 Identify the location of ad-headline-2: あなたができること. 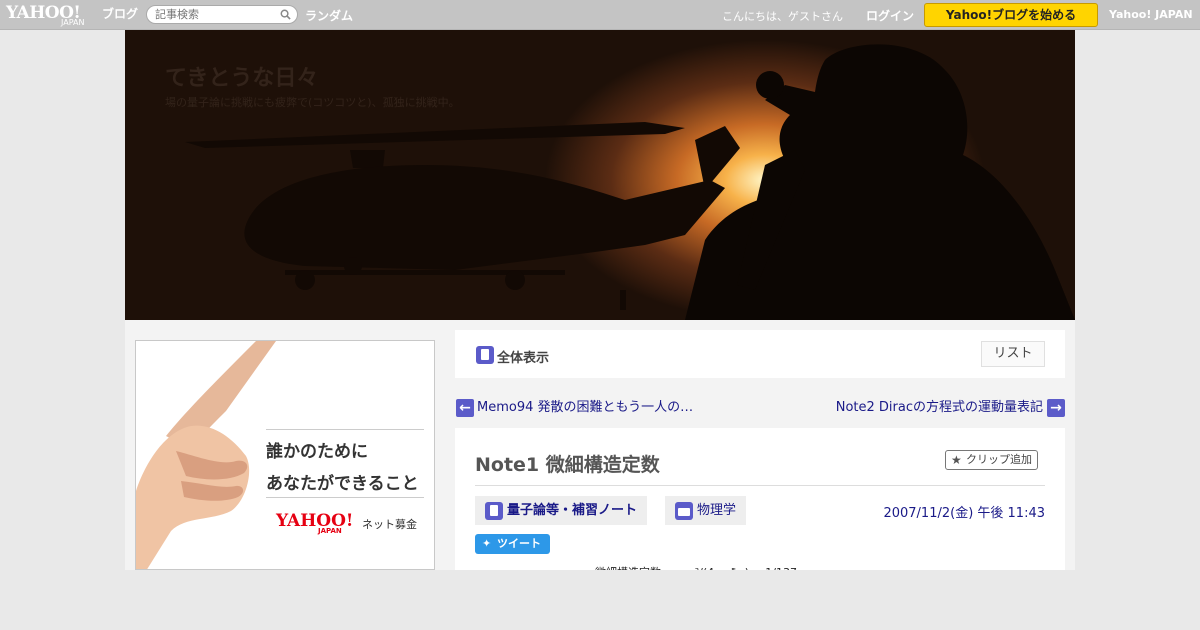
(342, 484).